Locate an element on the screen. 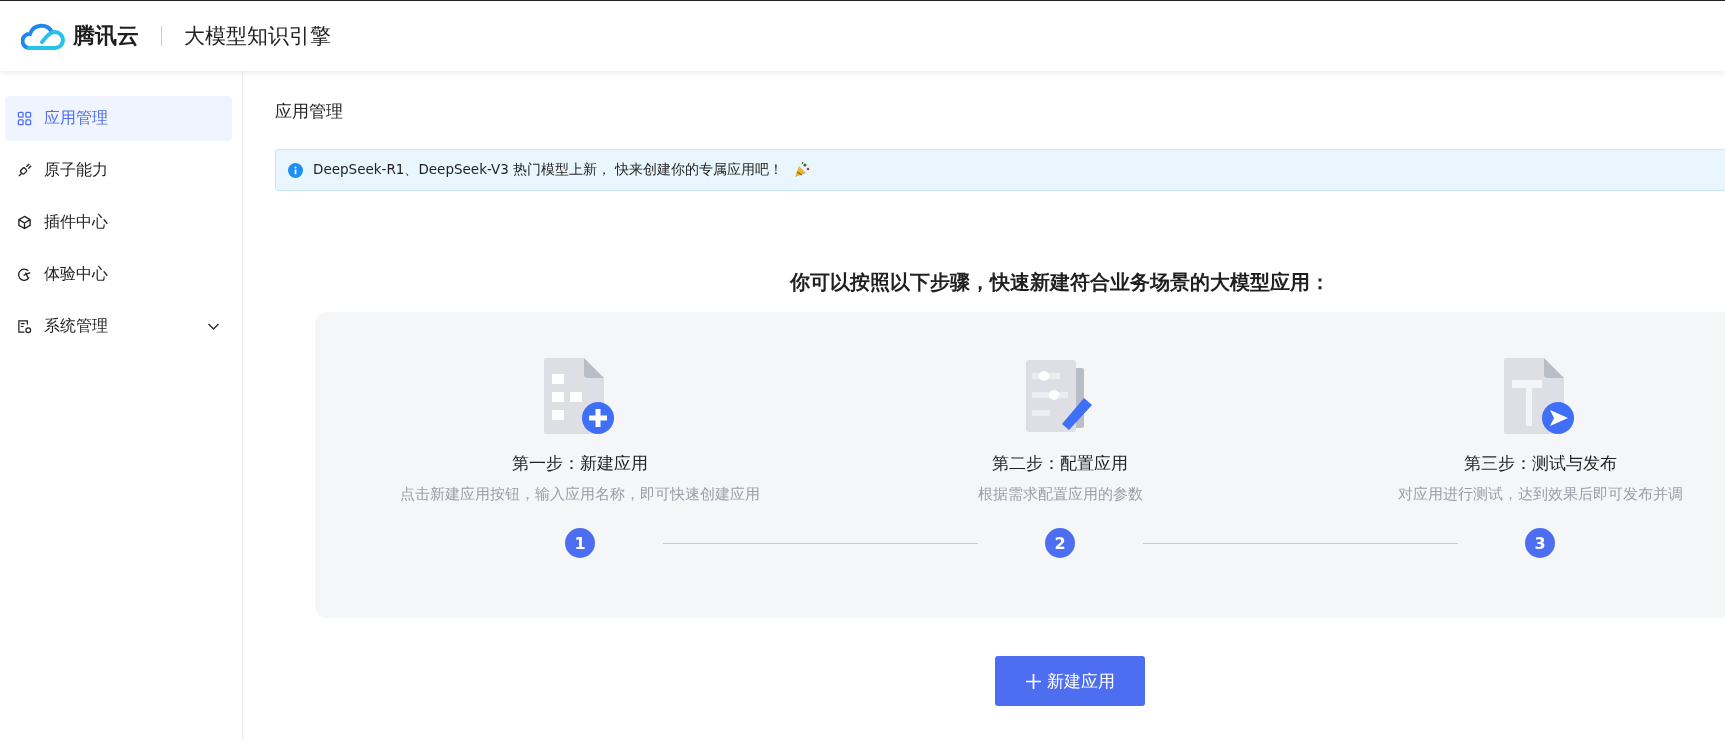 This screenshot has width=1725, height=741. step-description: 点击新建应用按钮，输入应用名称，即可快速创建应用 is located at coordinates (580, 494).